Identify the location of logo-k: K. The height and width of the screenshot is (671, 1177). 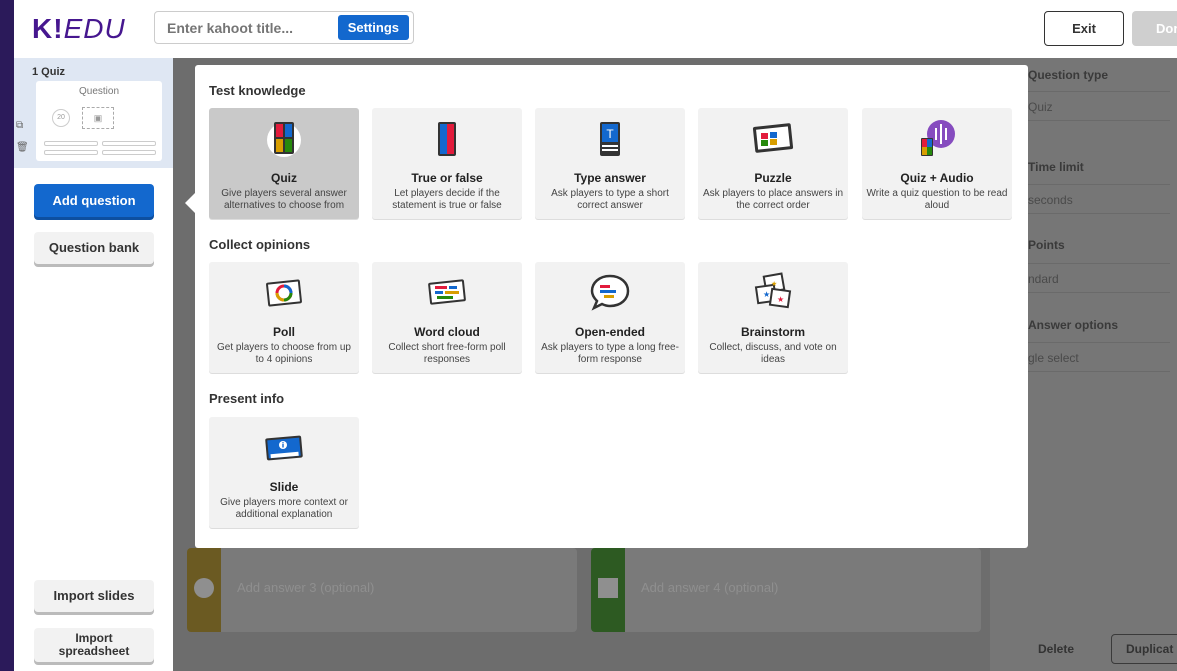
(43, 28).